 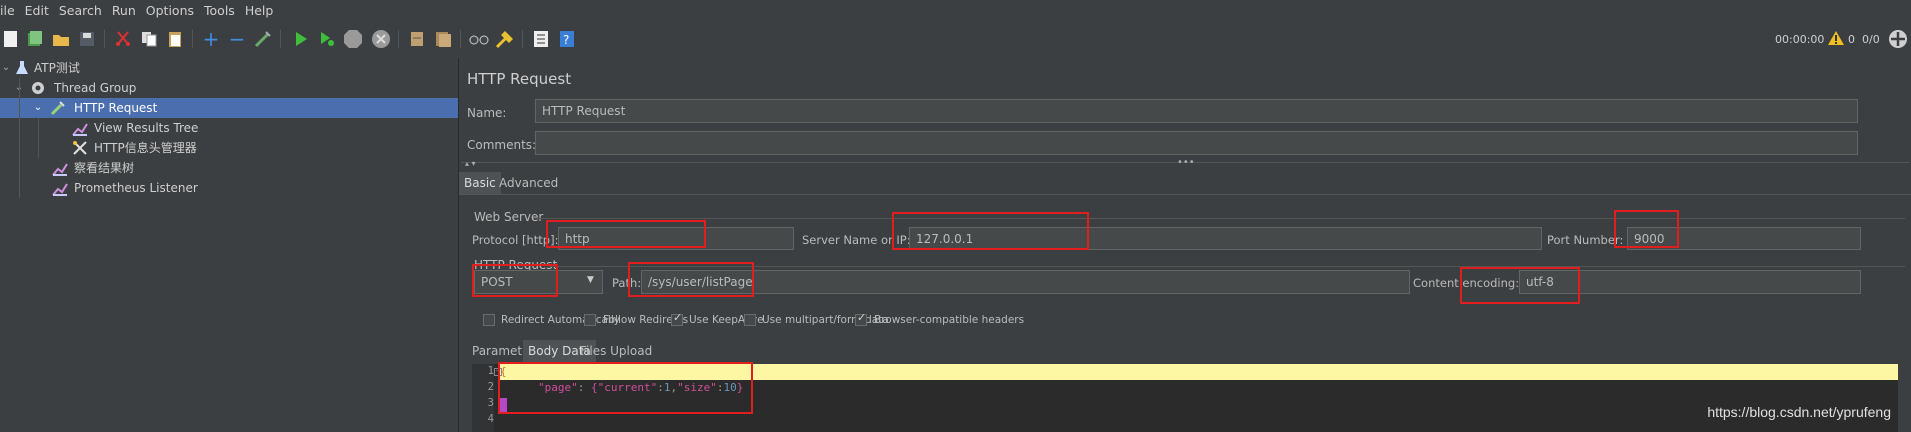 What do you see at coordinates (479, 39) in the screenshot?
I see `search-icon` at bounding box center [479, 39].